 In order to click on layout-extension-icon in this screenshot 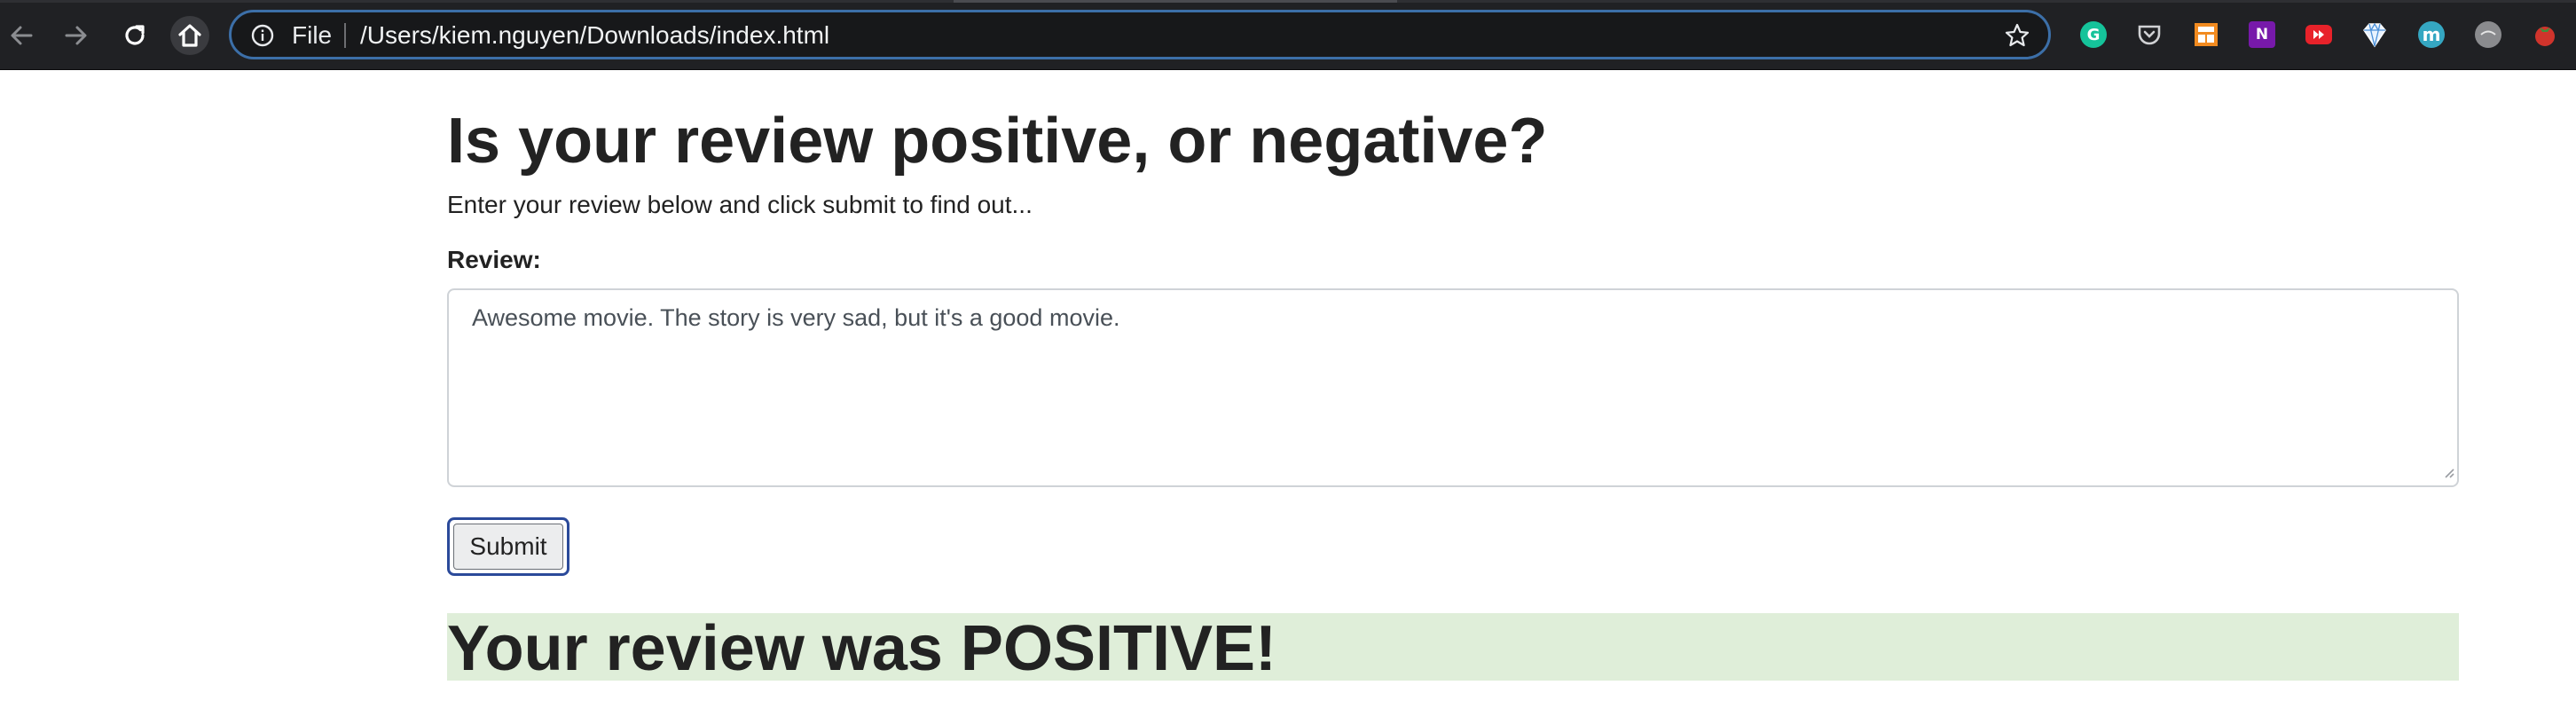, I will do `click(2206, 35)`.